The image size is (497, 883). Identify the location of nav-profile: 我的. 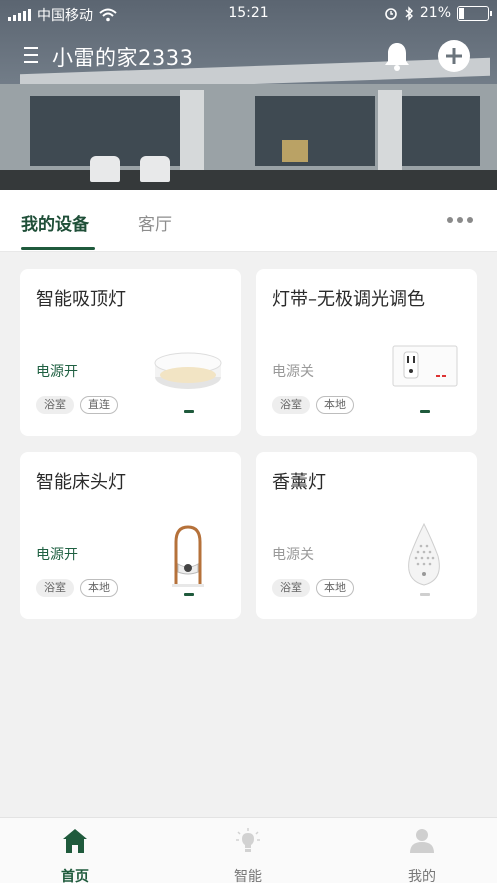
(422, 855).